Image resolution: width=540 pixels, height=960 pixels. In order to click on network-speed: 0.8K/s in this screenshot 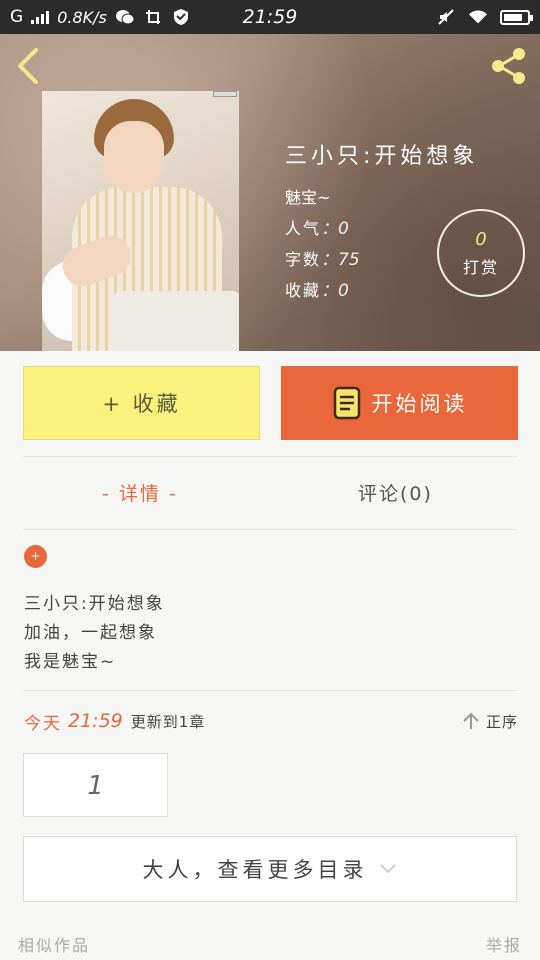, I will do `click(82, 17)`.